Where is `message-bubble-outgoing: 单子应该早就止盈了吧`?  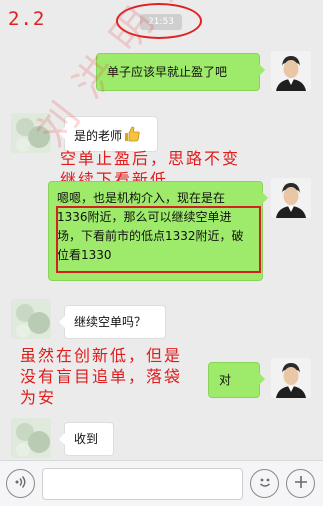 message-bubble-outgoing: 单子应该早就止盈了吧 is located at coordinates (180, 72).